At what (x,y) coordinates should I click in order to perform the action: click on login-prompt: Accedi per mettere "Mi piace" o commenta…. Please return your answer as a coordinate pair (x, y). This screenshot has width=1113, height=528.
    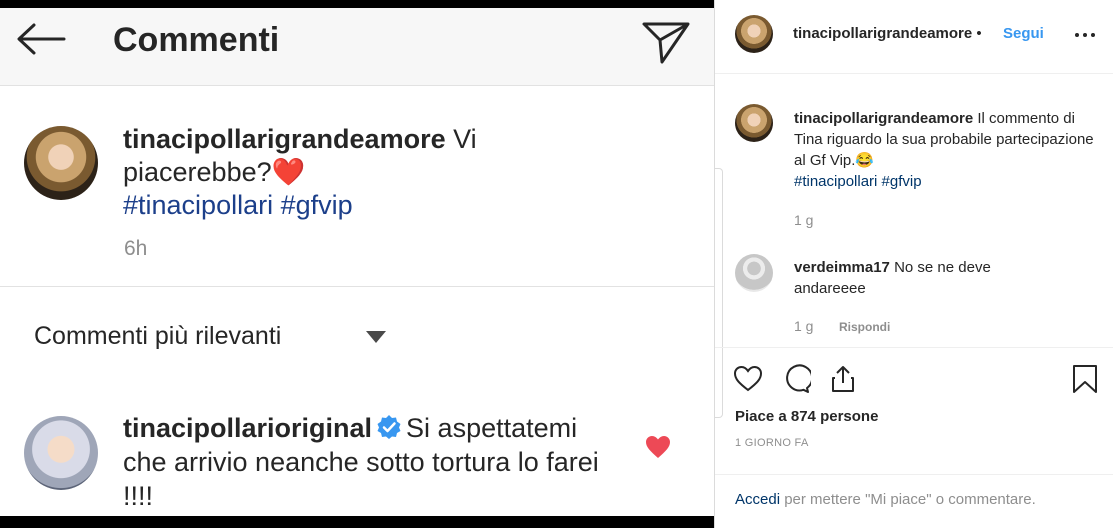
    Looking at the image, I should click on (914, 501).